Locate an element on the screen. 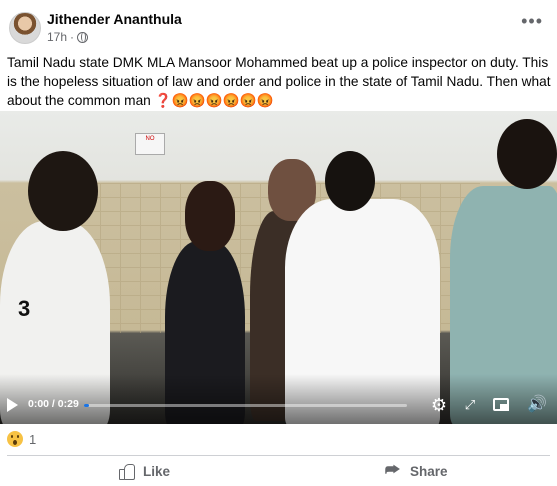 The width and height of the screenshot is (557, 486). author-avatar is located at coordinates (25, 28).